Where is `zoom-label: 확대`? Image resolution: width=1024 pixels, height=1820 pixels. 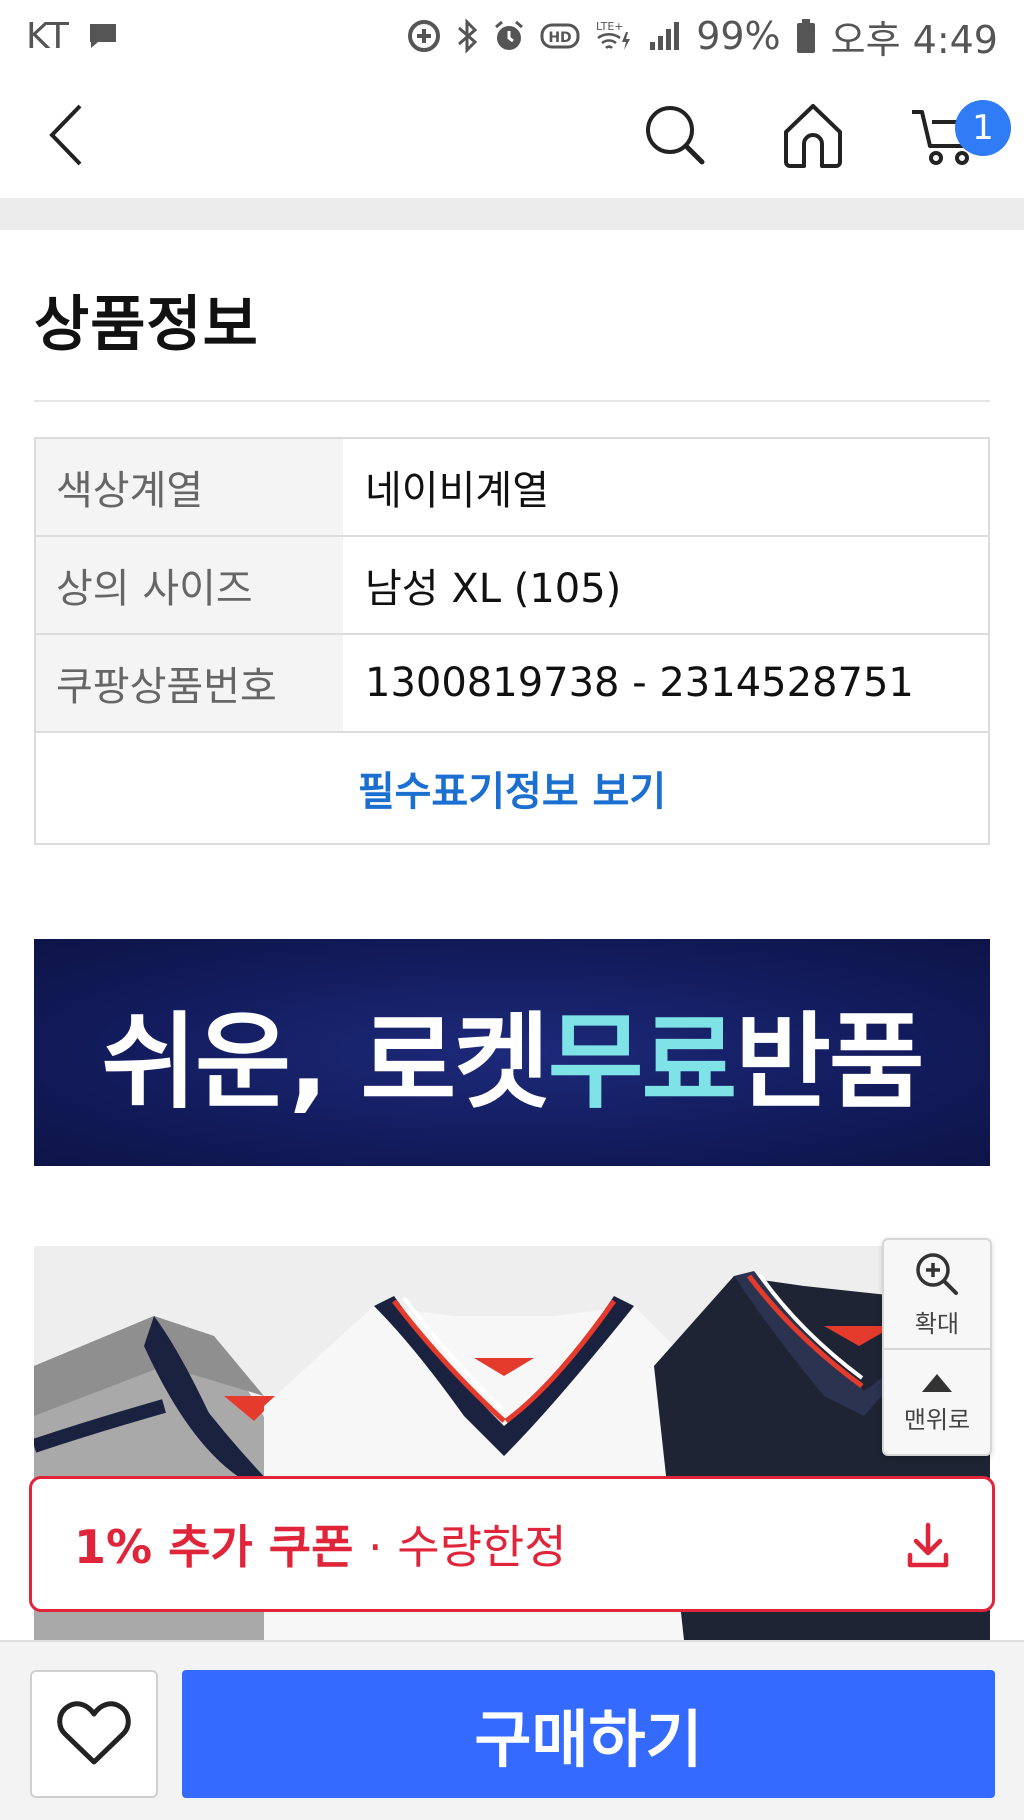
zoom-label: 확대 is located at coordinates (937, 1323).